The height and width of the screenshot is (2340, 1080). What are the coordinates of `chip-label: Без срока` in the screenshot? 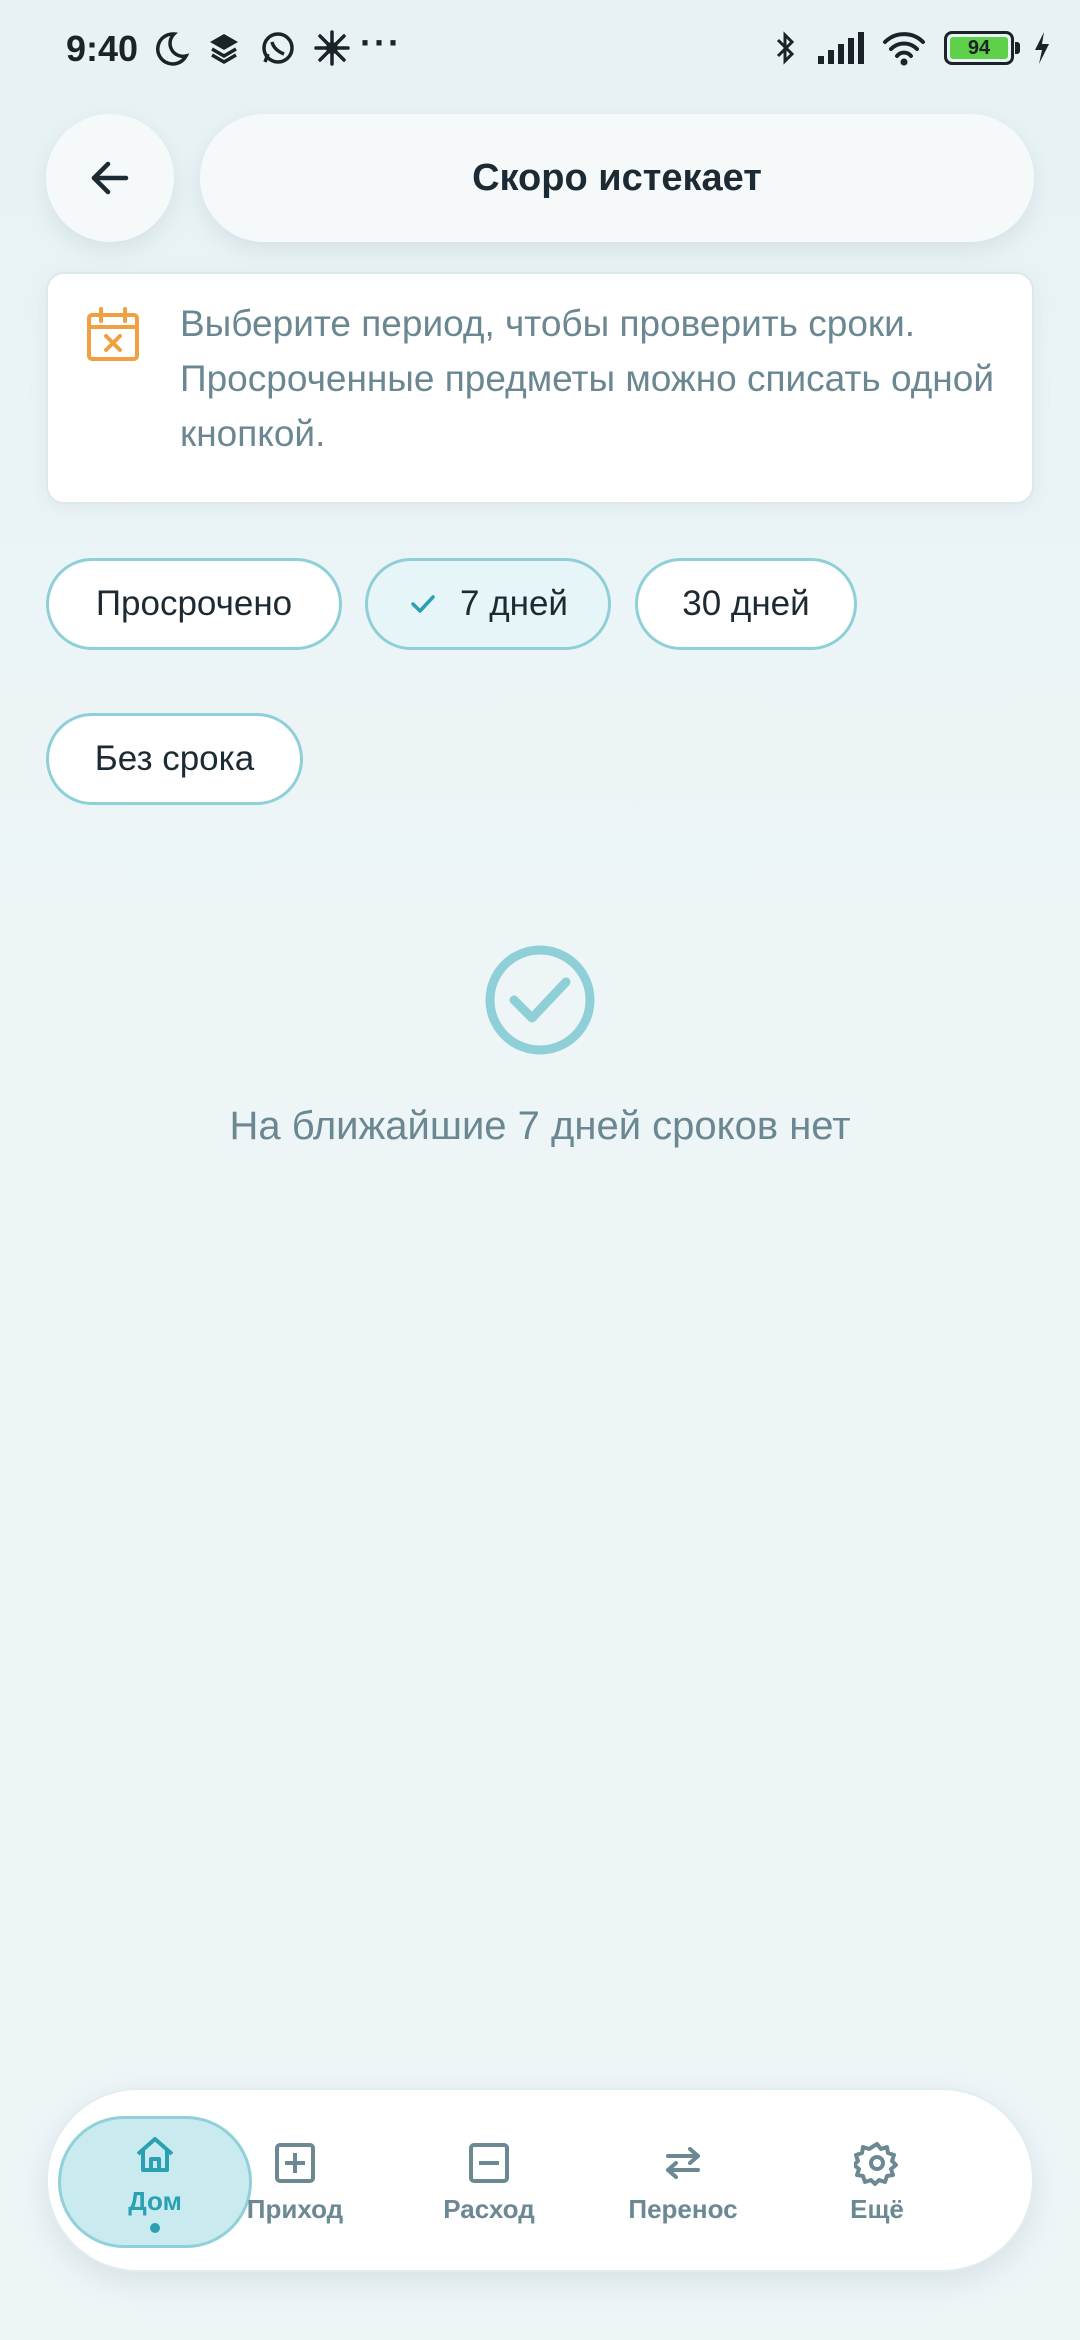 It's located at (174, 758).